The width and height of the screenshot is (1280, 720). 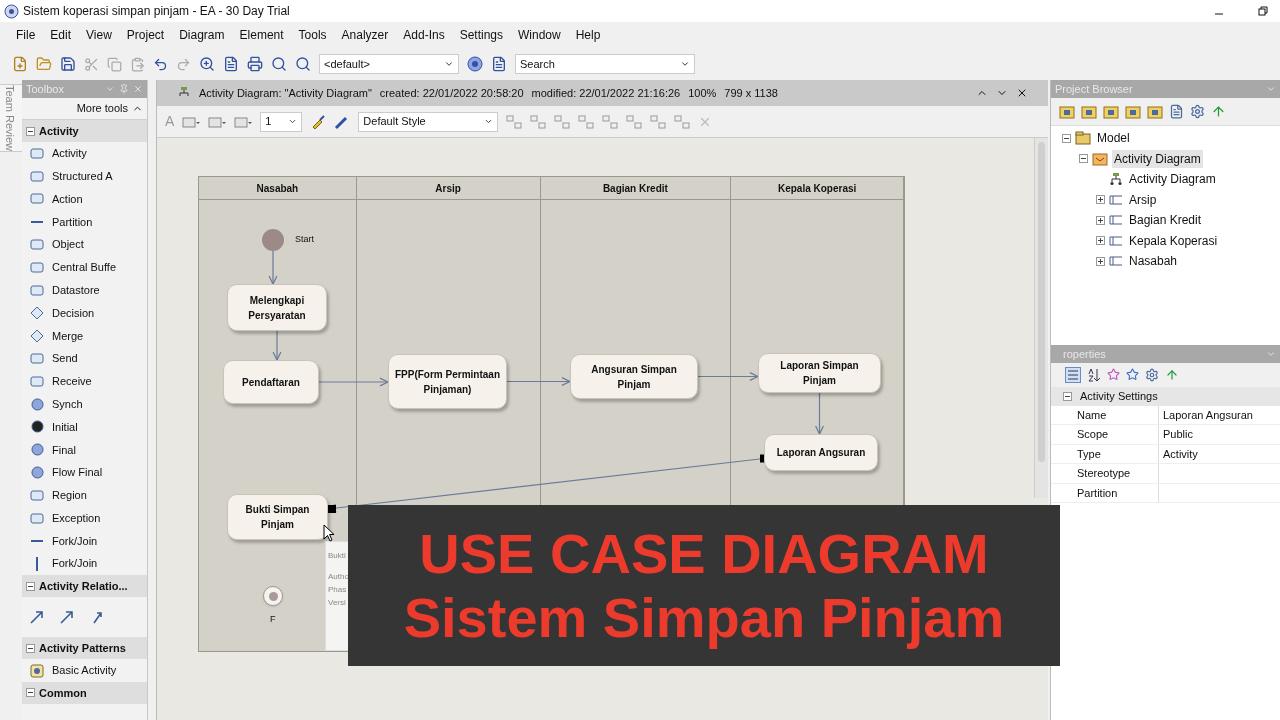 I want to click on toolbox-item: Action, so click(x=84, y=199).